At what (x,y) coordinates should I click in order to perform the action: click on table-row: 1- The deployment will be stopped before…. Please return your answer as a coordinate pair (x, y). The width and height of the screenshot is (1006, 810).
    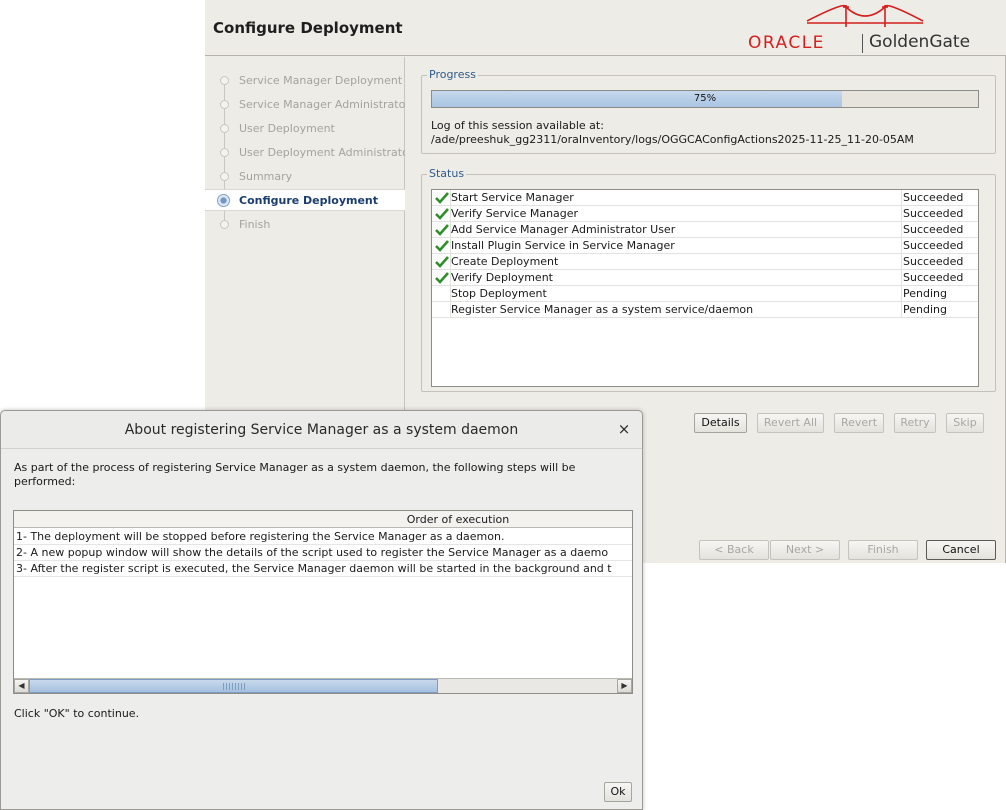
    Looking at the image, I should click on (323, 537).